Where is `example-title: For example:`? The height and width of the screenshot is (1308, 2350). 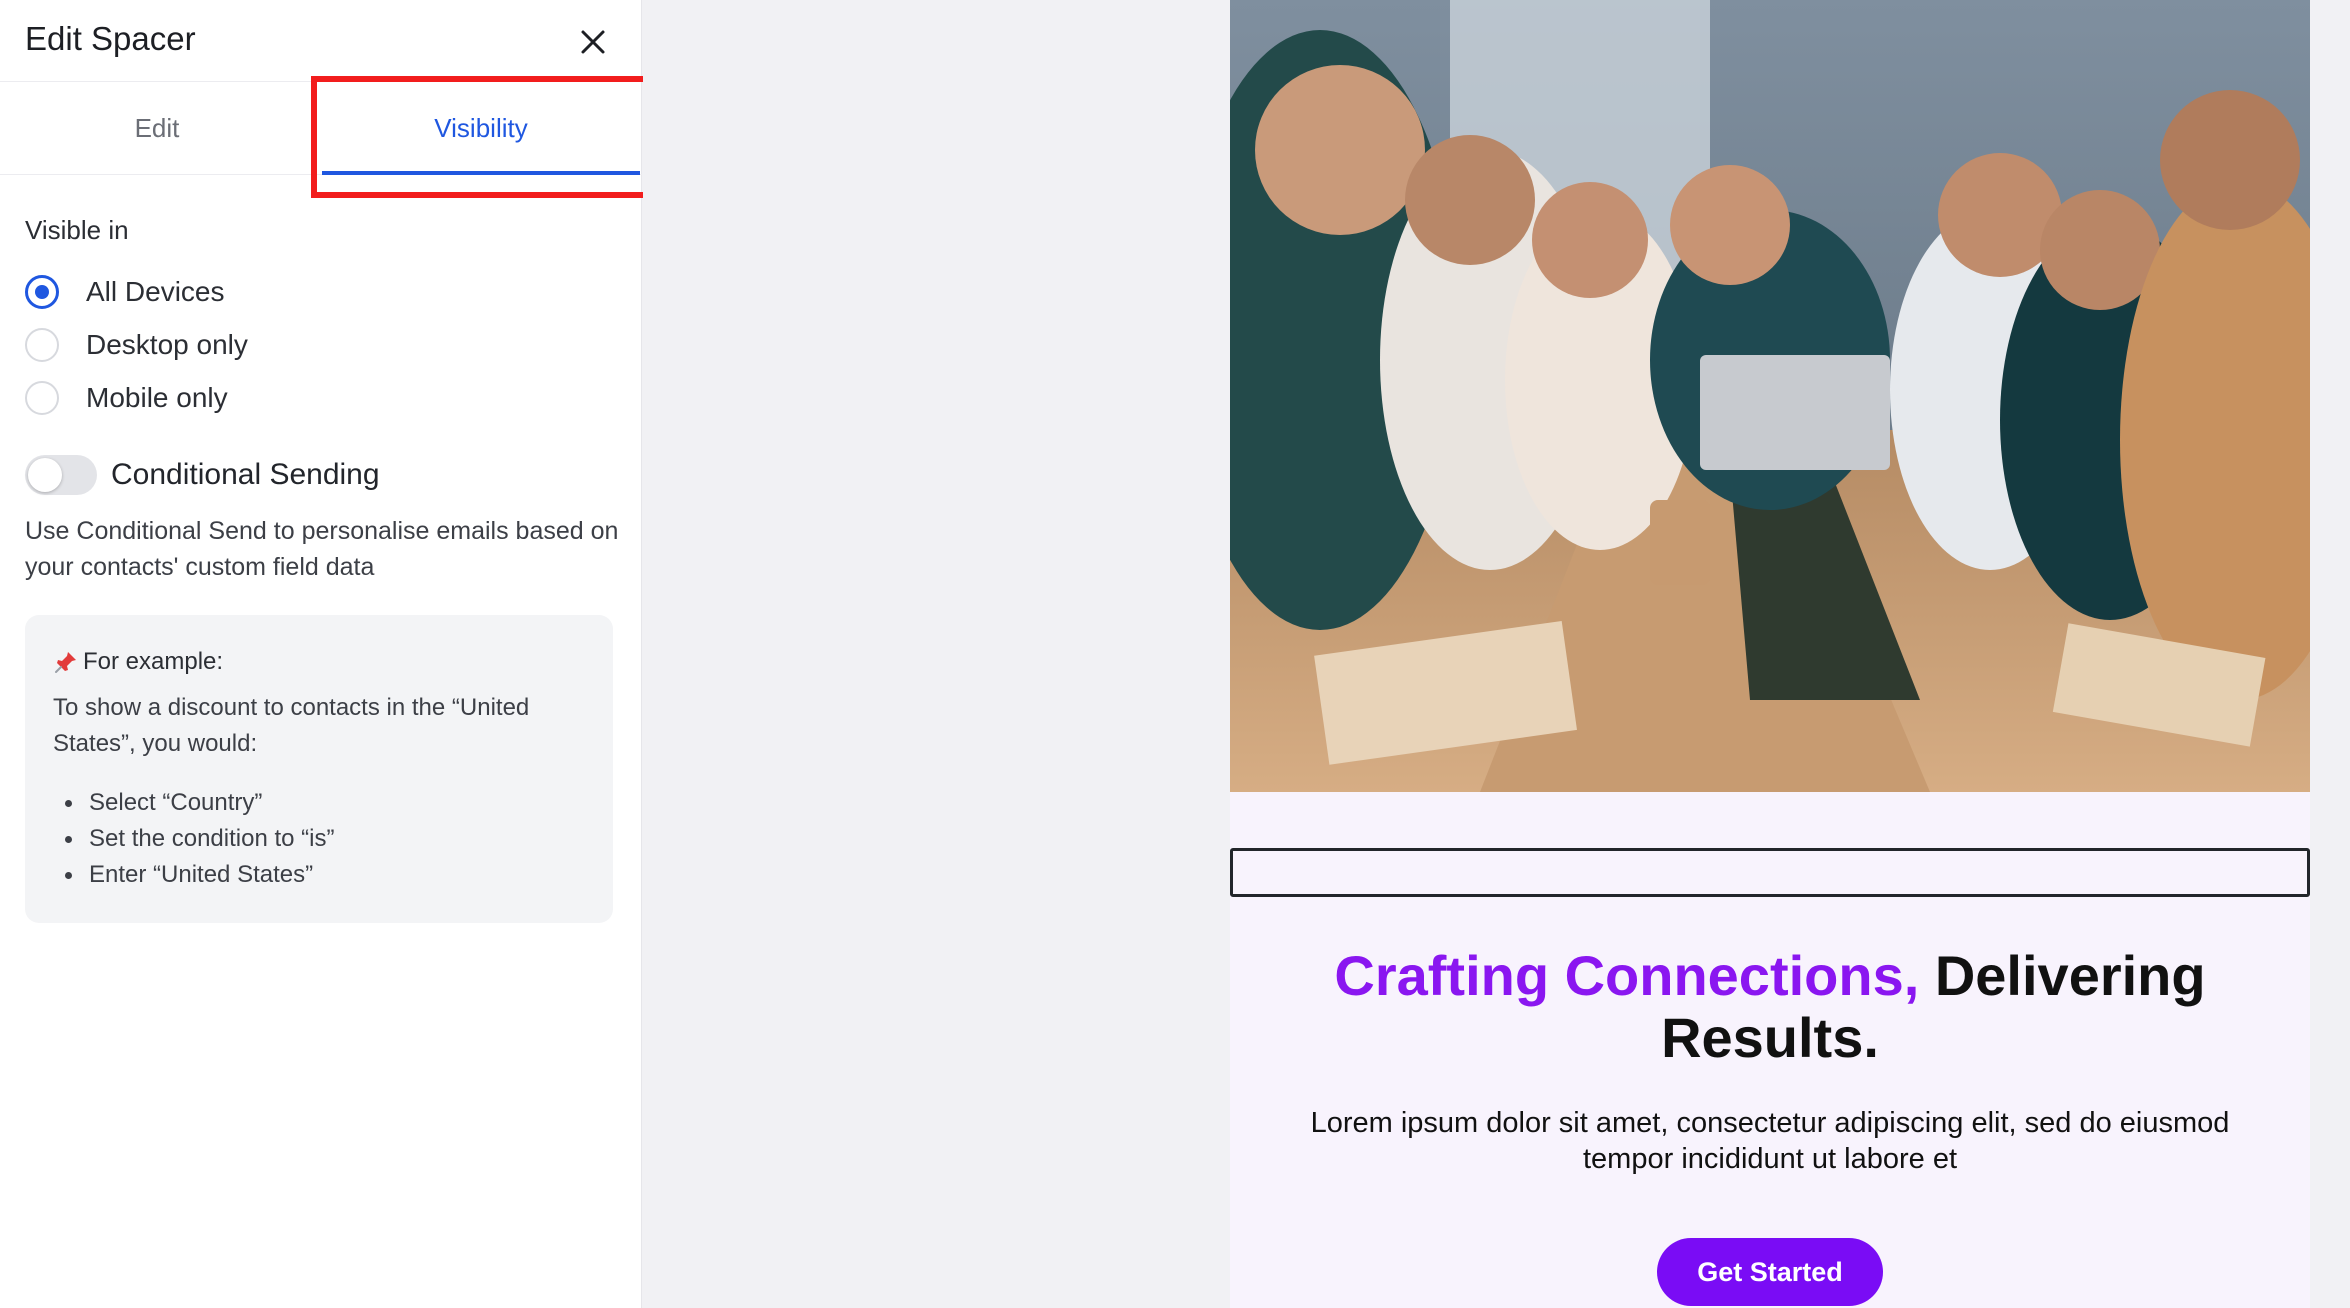 example-title: For example: is located at coordinates (153, 661).